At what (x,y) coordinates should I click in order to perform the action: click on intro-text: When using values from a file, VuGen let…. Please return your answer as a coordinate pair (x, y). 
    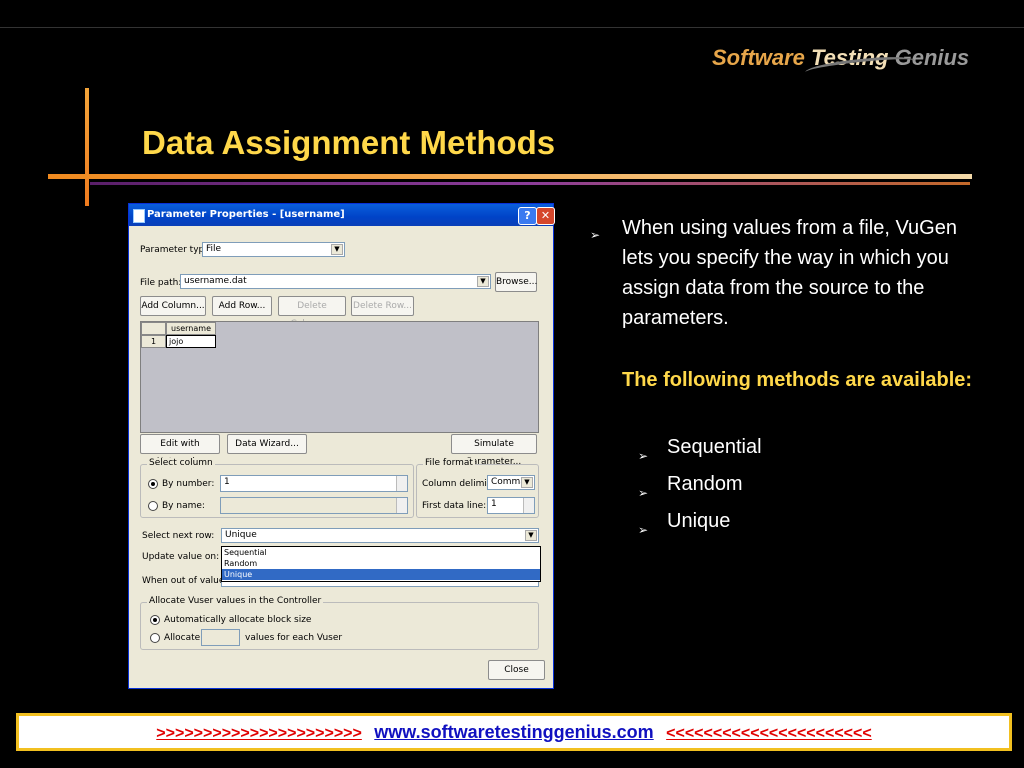
    Looking at the image, I should click on (789, 273).